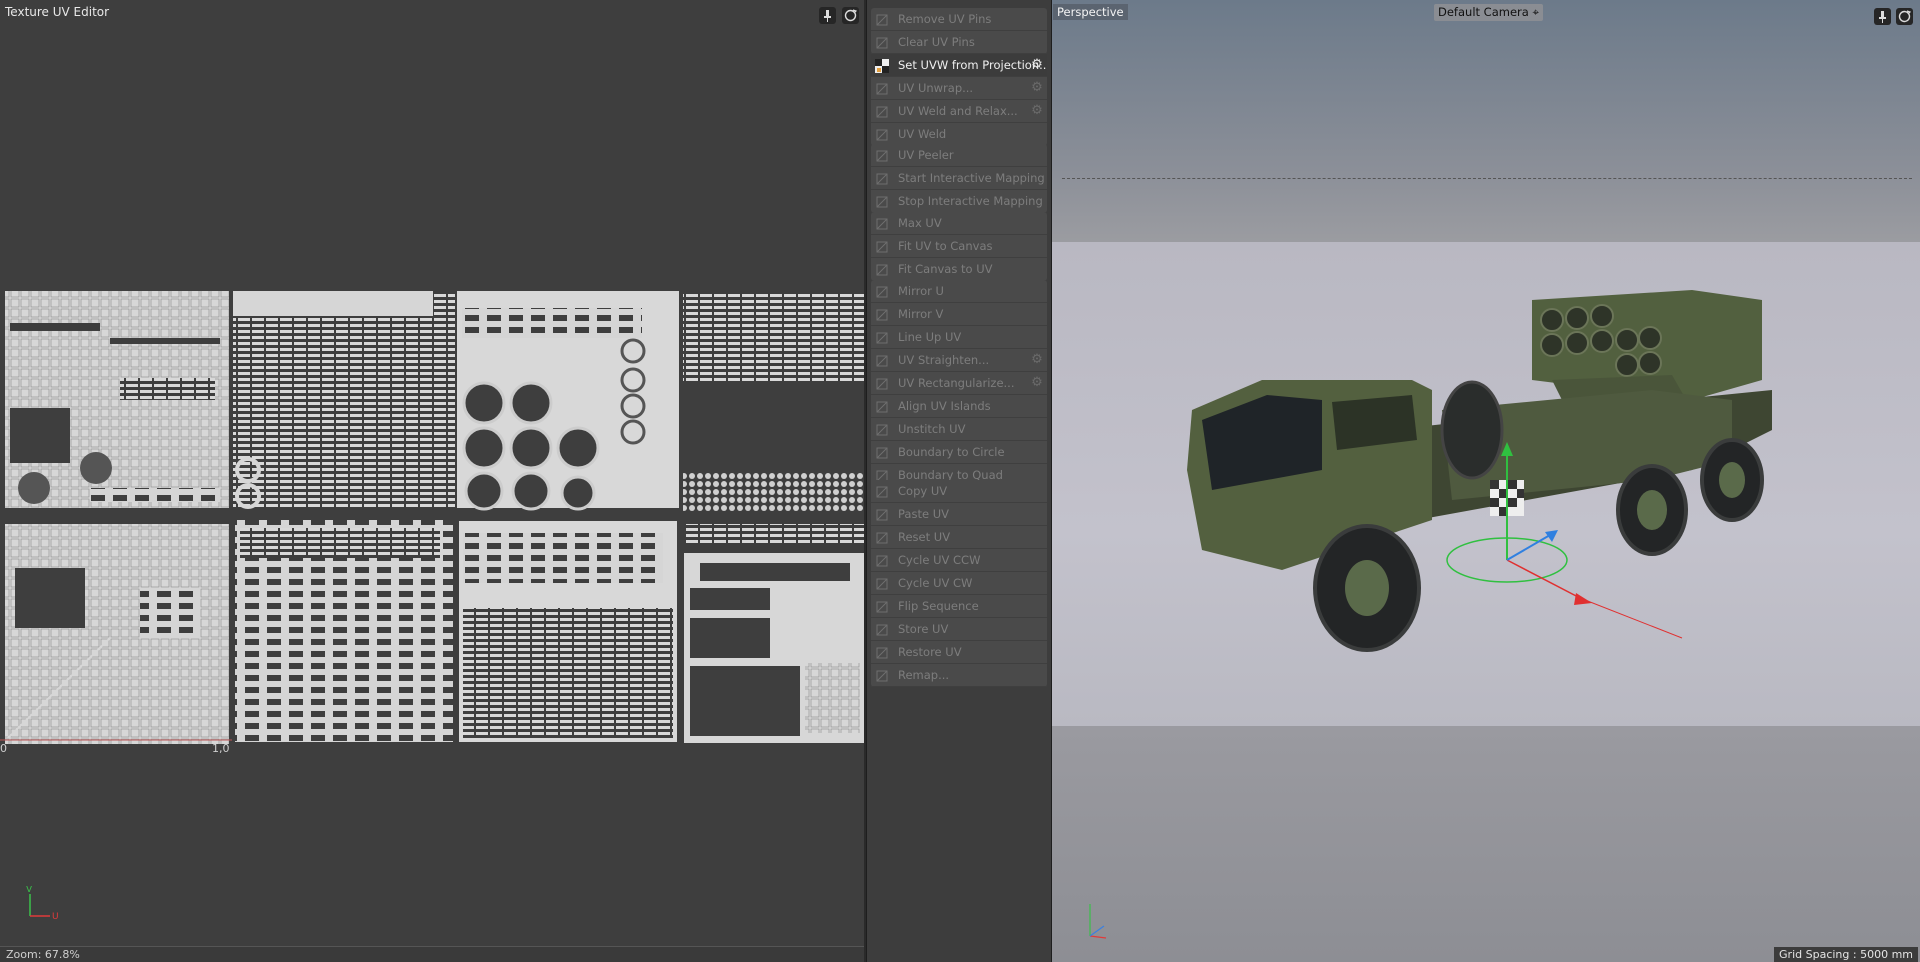 This screenshot has height=962, width=1920. I want to click on command-cycle-ccw: Cycle UV CCW, so click(959, 560).